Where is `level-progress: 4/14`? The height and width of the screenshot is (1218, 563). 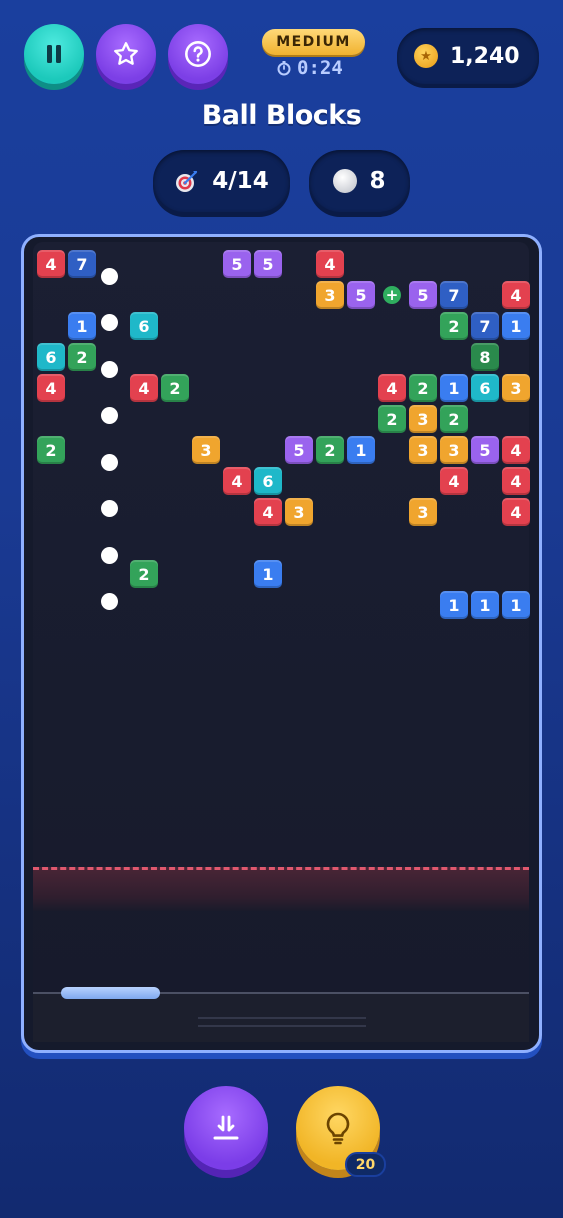 level-progress: 4/14 is located at coordinates (221, 181).